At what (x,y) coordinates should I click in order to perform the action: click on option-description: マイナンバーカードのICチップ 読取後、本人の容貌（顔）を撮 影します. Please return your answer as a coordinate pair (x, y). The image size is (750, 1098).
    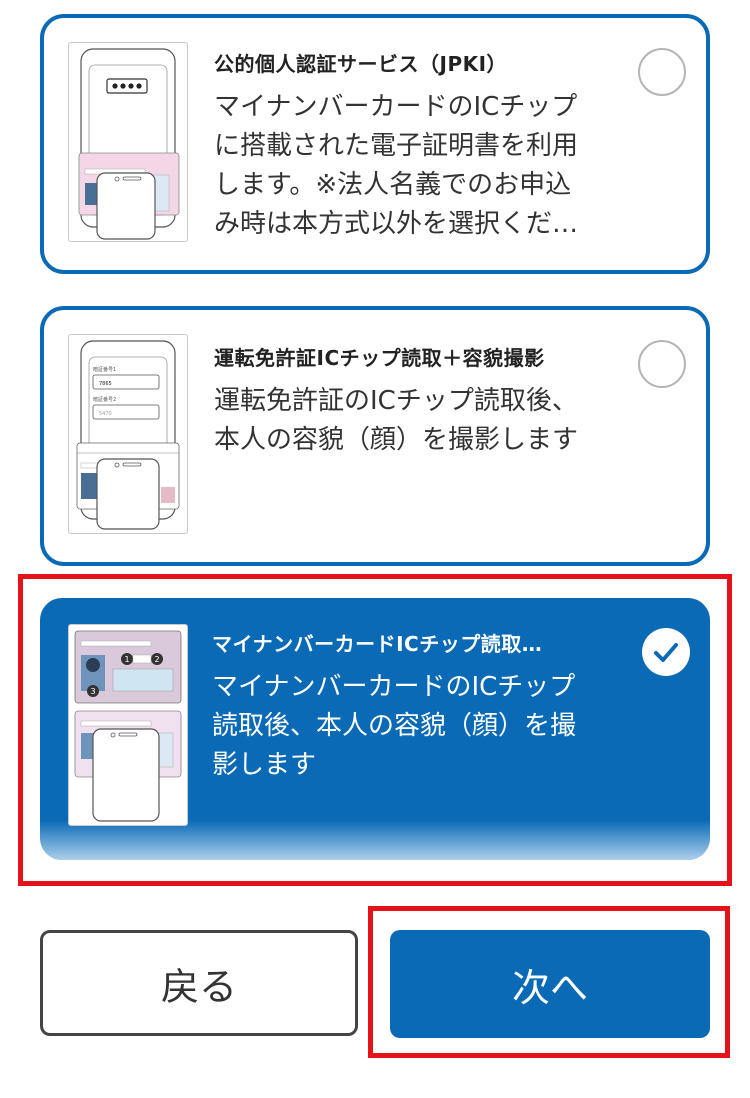
    Looking at the image, I should click on (394, 726).